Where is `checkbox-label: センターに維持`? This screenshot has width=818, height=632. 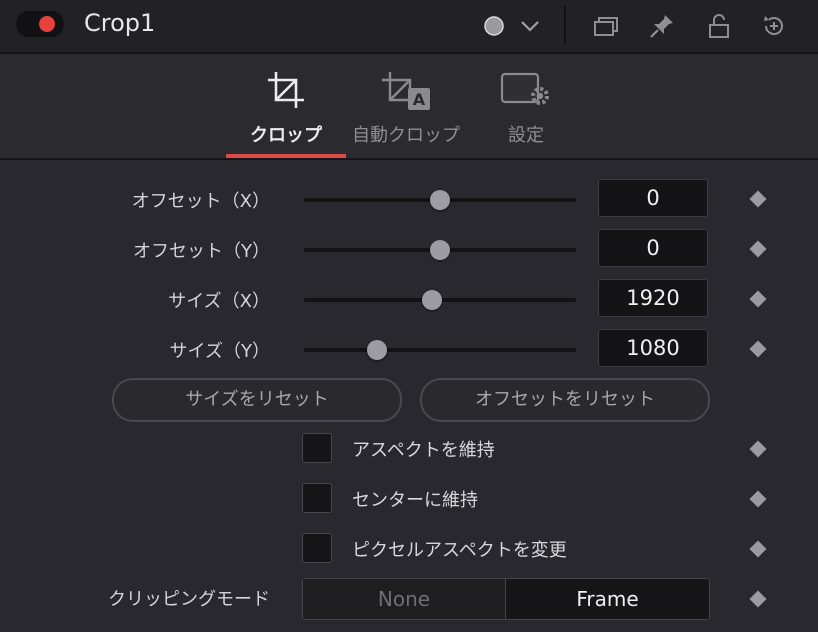
checkbox-label: センターに維持 is located at coordinates (415, 500).